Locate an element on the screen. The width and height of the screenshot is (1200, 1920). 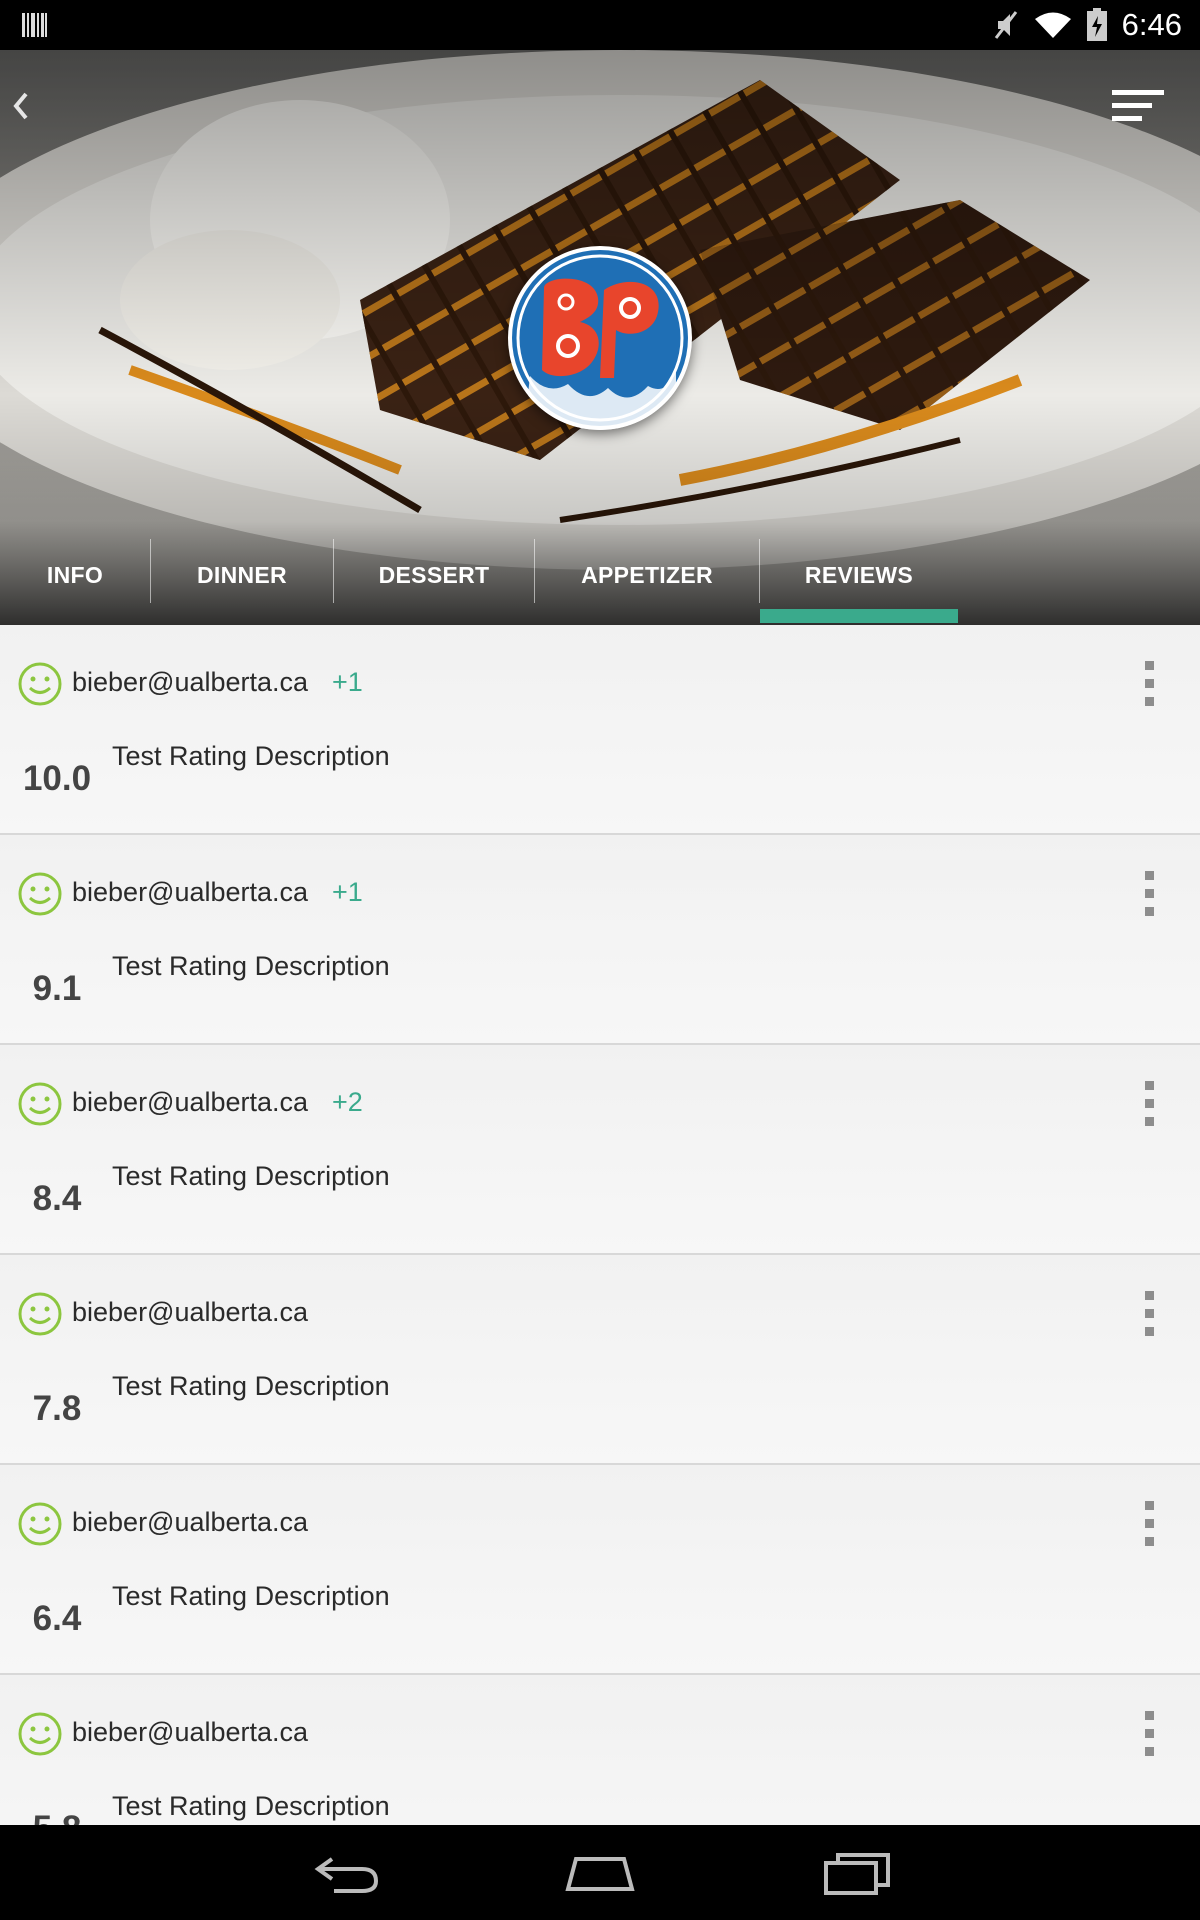
wifi-icon is located at coordinates (1052, 25).